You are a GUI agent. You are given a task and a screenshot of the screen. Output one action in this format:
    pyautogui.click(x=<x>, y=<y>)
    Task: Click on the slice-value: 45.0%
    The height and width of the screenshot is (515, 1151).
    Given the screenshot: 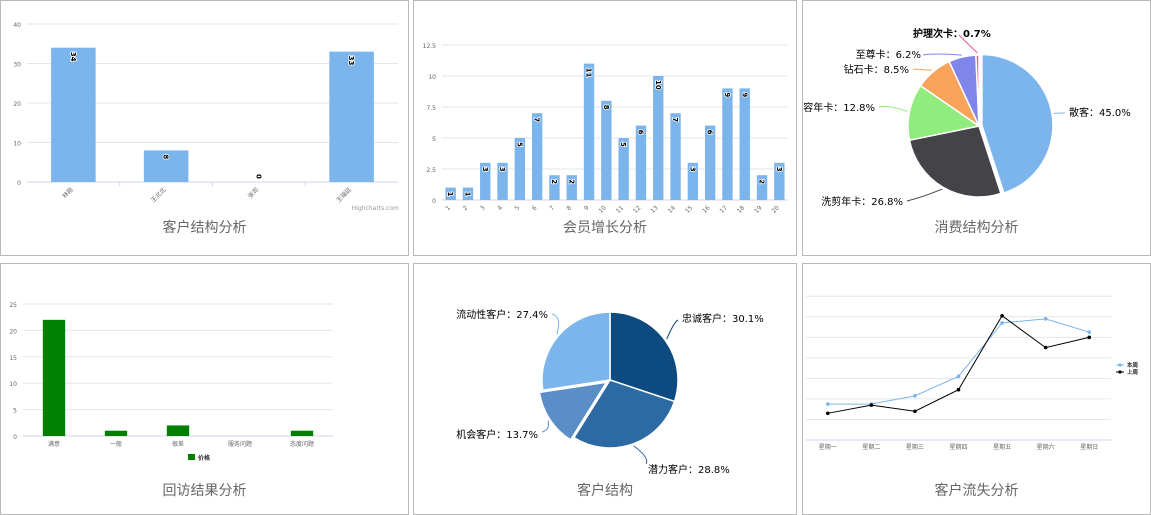 What is the action you would take?
    pyautogui.click(x=1115, y=113)
    